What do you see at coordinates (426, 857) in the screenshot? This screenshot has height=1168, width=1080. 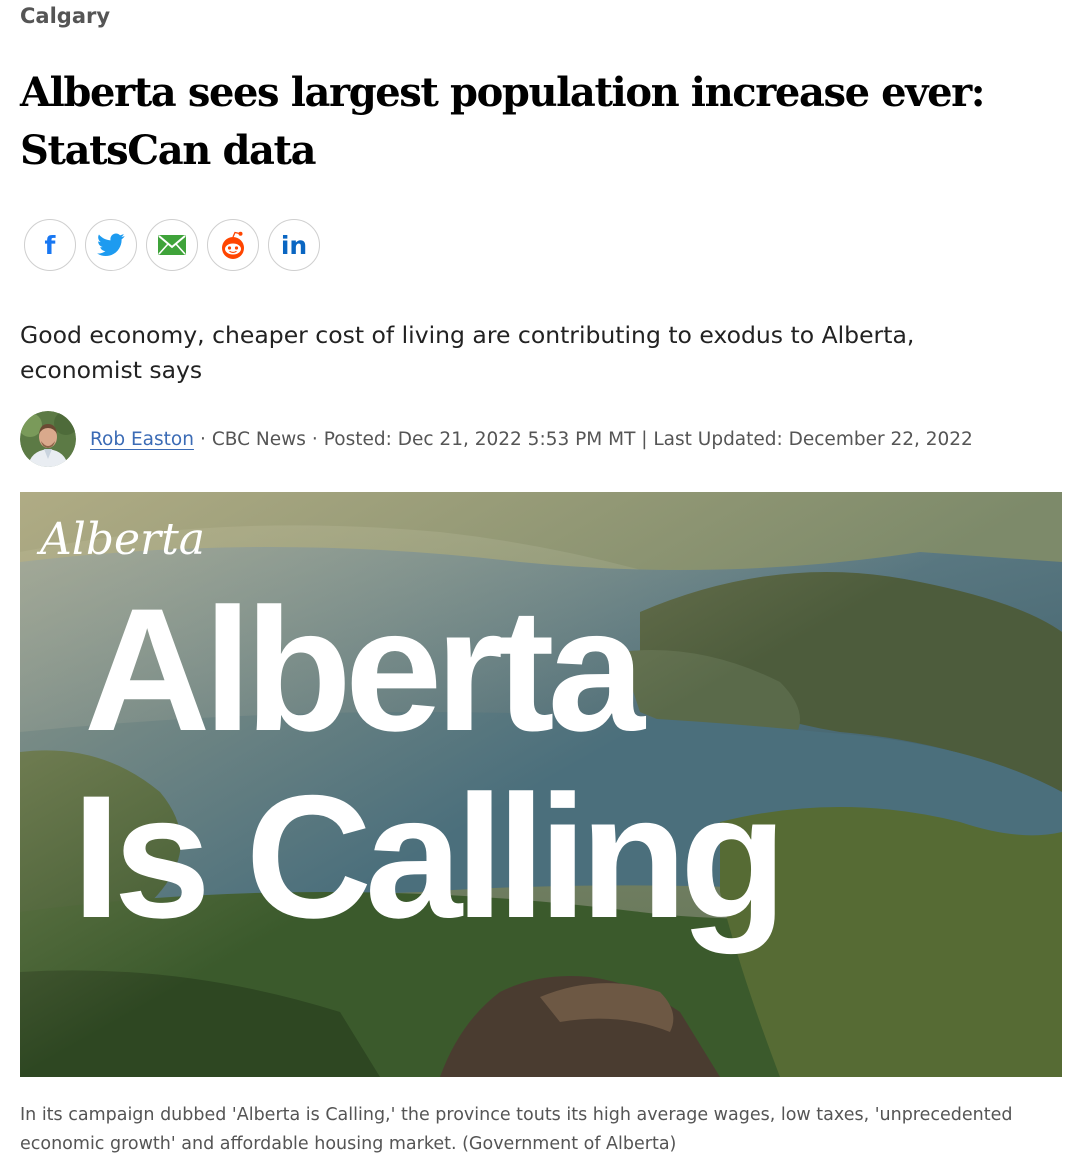 I see `hero-headline-line2: Is Calling` at bounding box center [426, 857].